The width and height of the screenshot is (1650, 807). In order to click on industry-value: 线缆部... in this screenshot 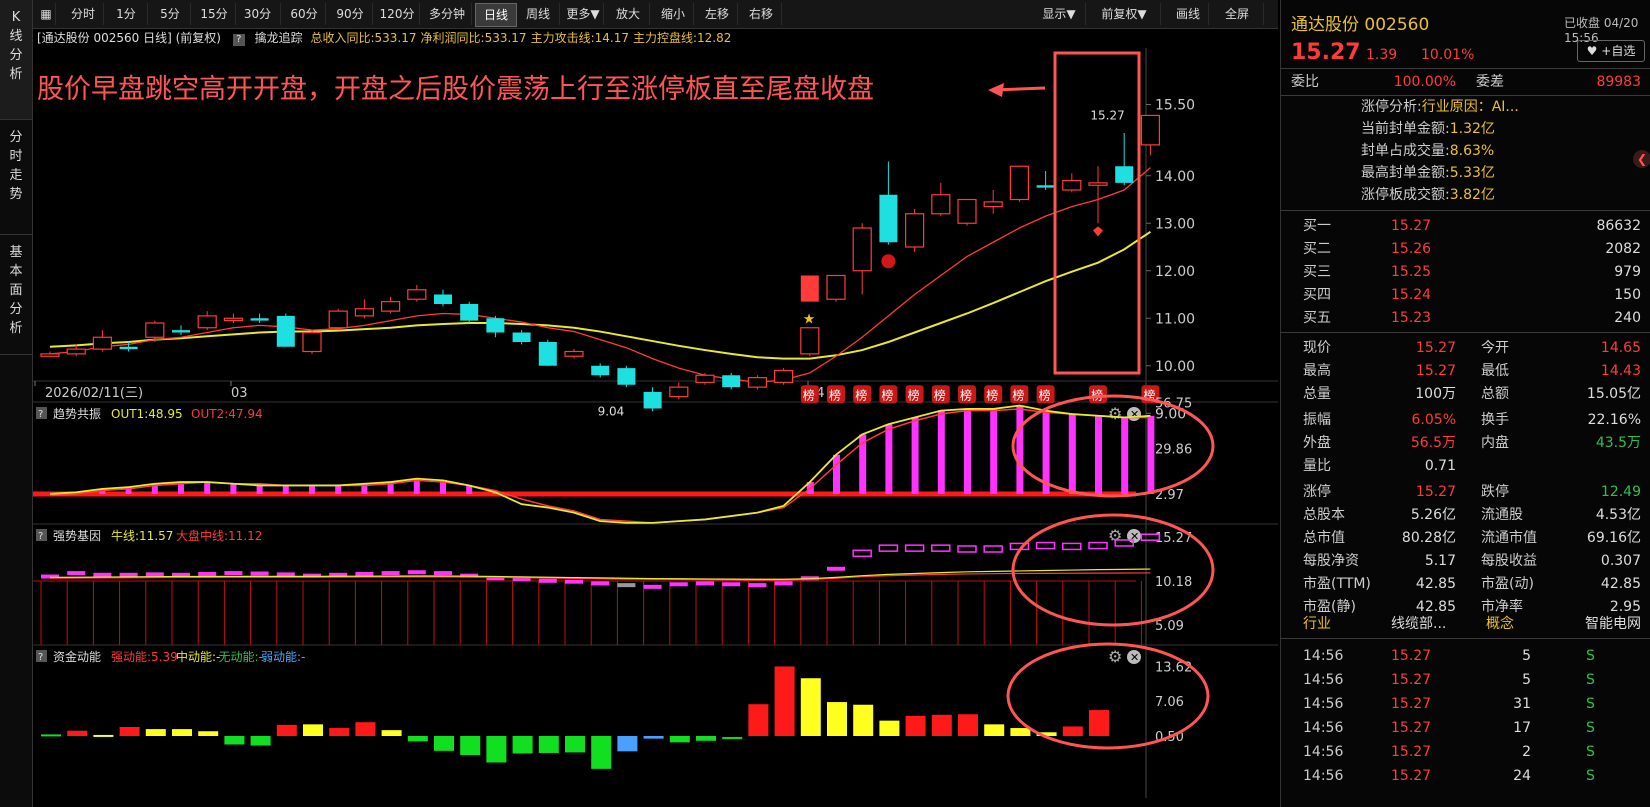, I will do `click(1419, 624)`.